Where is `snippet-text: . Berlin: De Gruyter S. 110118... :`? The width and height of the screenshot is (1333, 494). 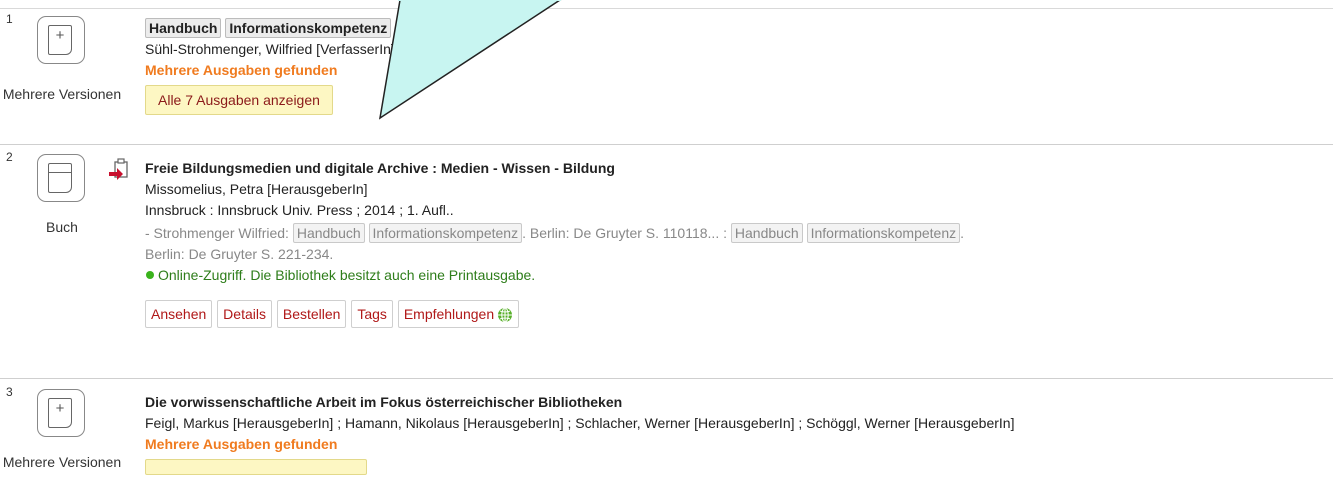 snippet-text: . Berlin: De Gruyter S. 110118... : is located at coordinates (624, 233).